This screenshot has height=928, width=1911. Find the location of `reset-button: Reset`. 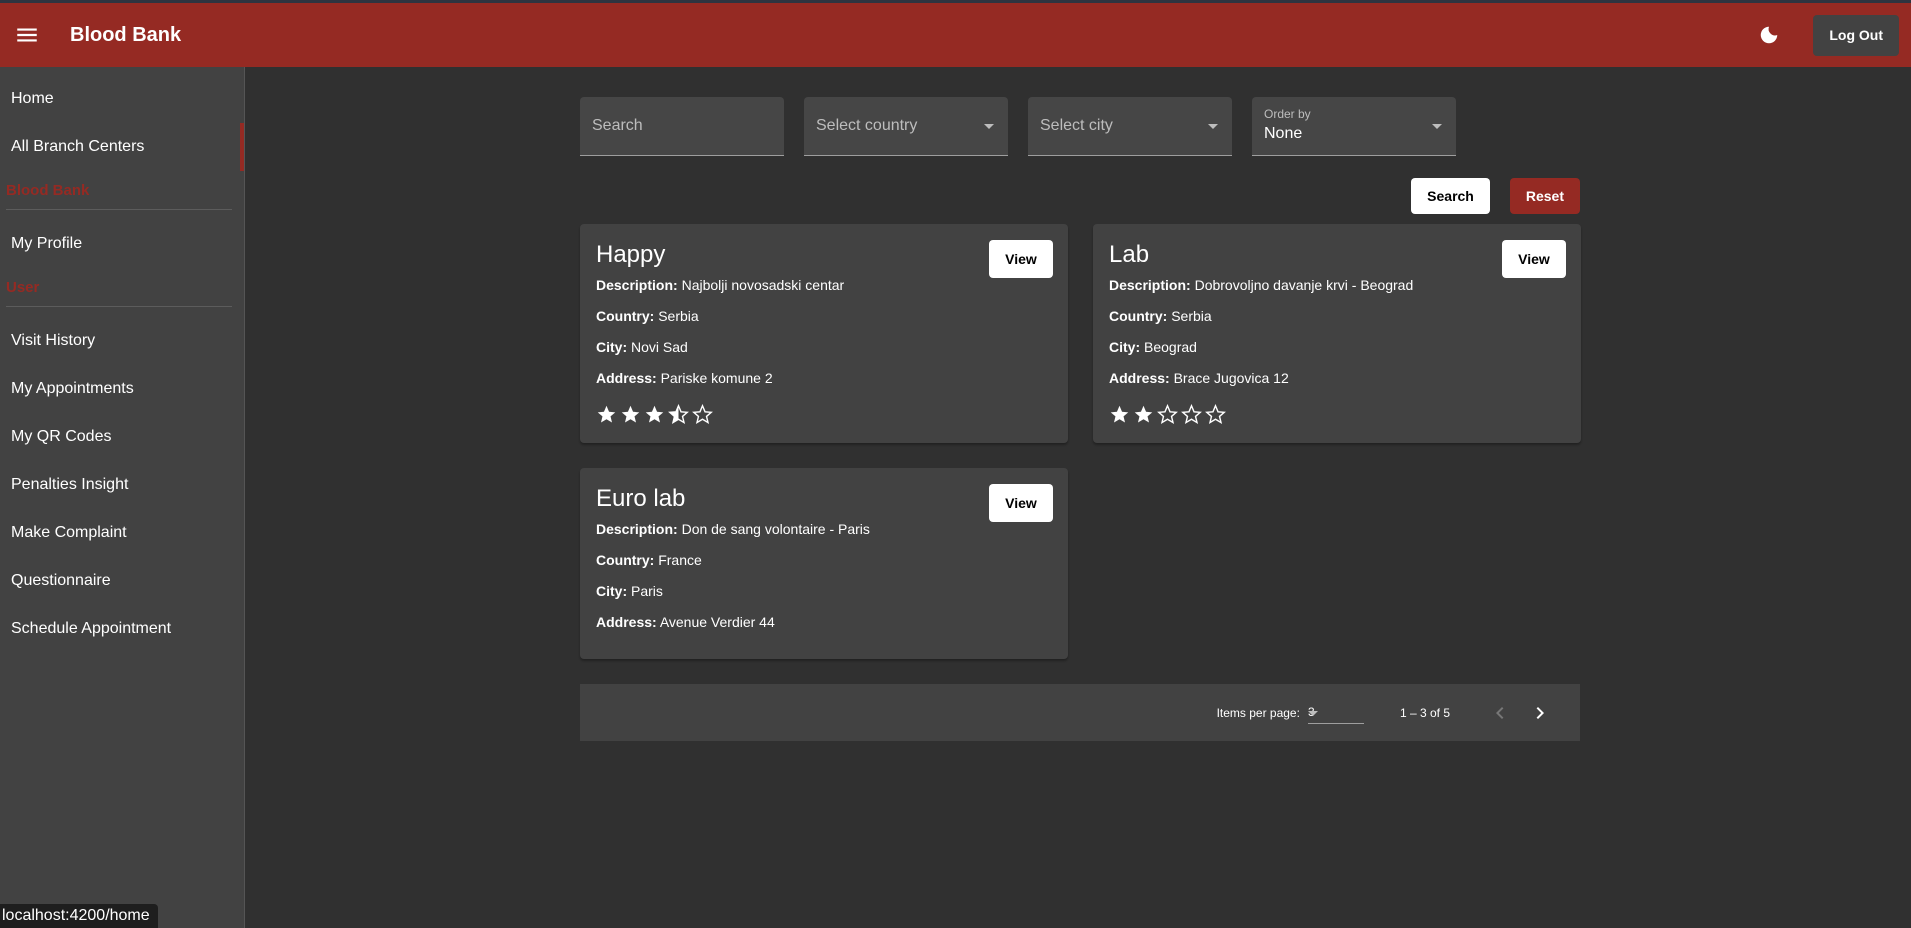

reset-button: Reset is located at coordinates (1544, 196).